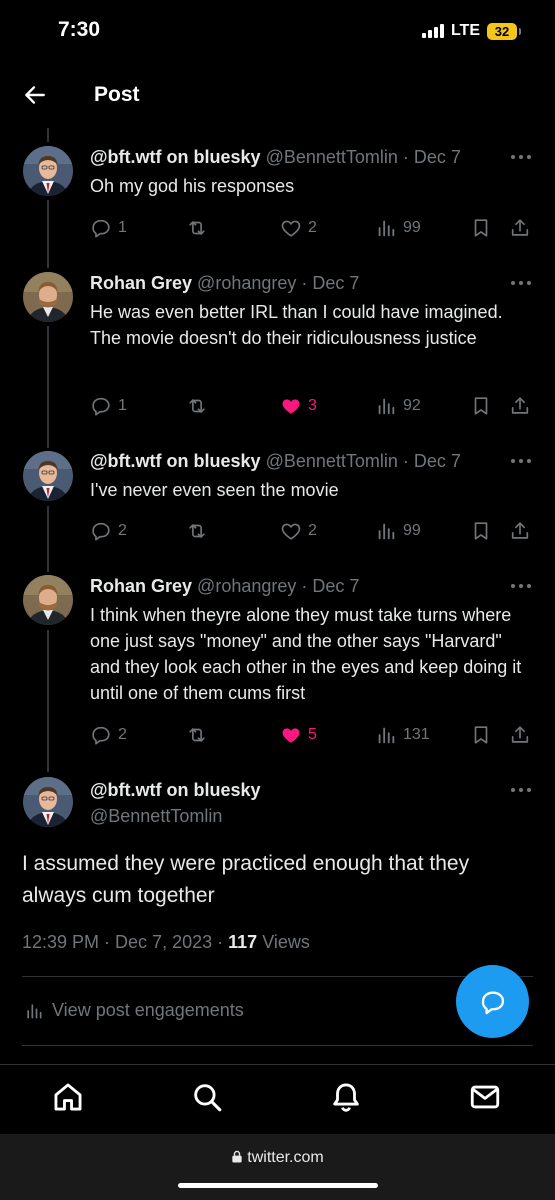 This screenshot has width=555, height=1200. What do you see at coordinates (412, 530) in the screenshot?
I see `view-count: 99` at bounding box center [412, 530].